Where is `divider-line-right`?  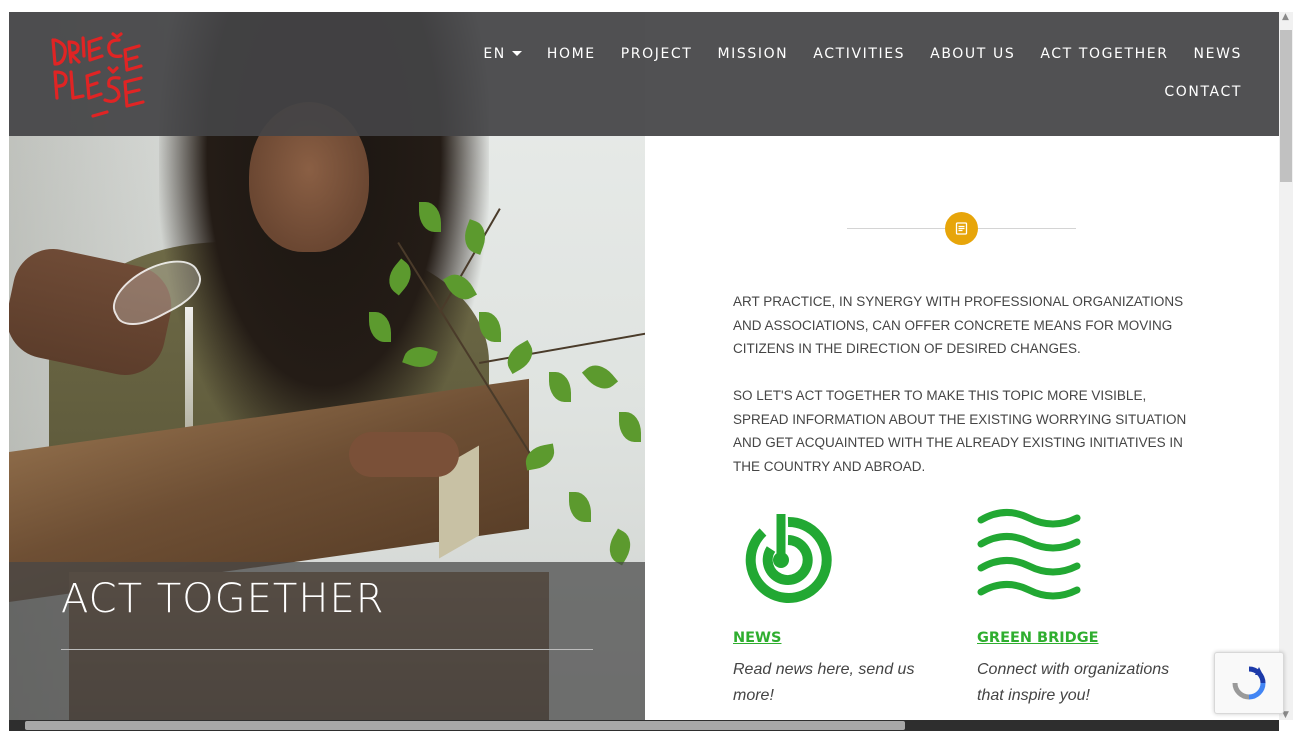 divider-line-right is located at coordinates (1027, 228).